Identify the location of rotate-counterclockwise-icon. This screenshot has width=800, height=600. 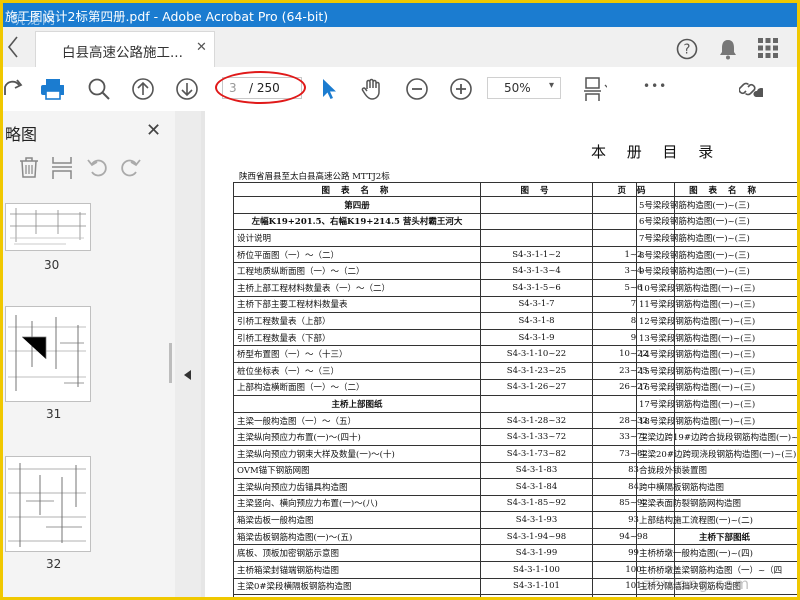
(98, 167).